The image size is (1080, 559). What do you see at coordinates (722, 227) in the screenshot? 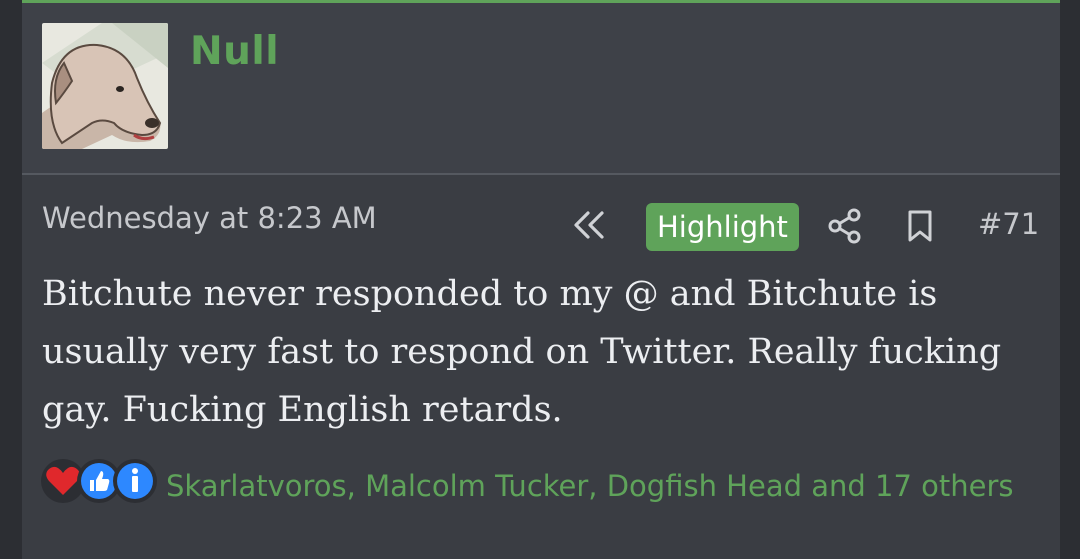
I see `highlight-button: Highlight` at bounding box center [722, 227].